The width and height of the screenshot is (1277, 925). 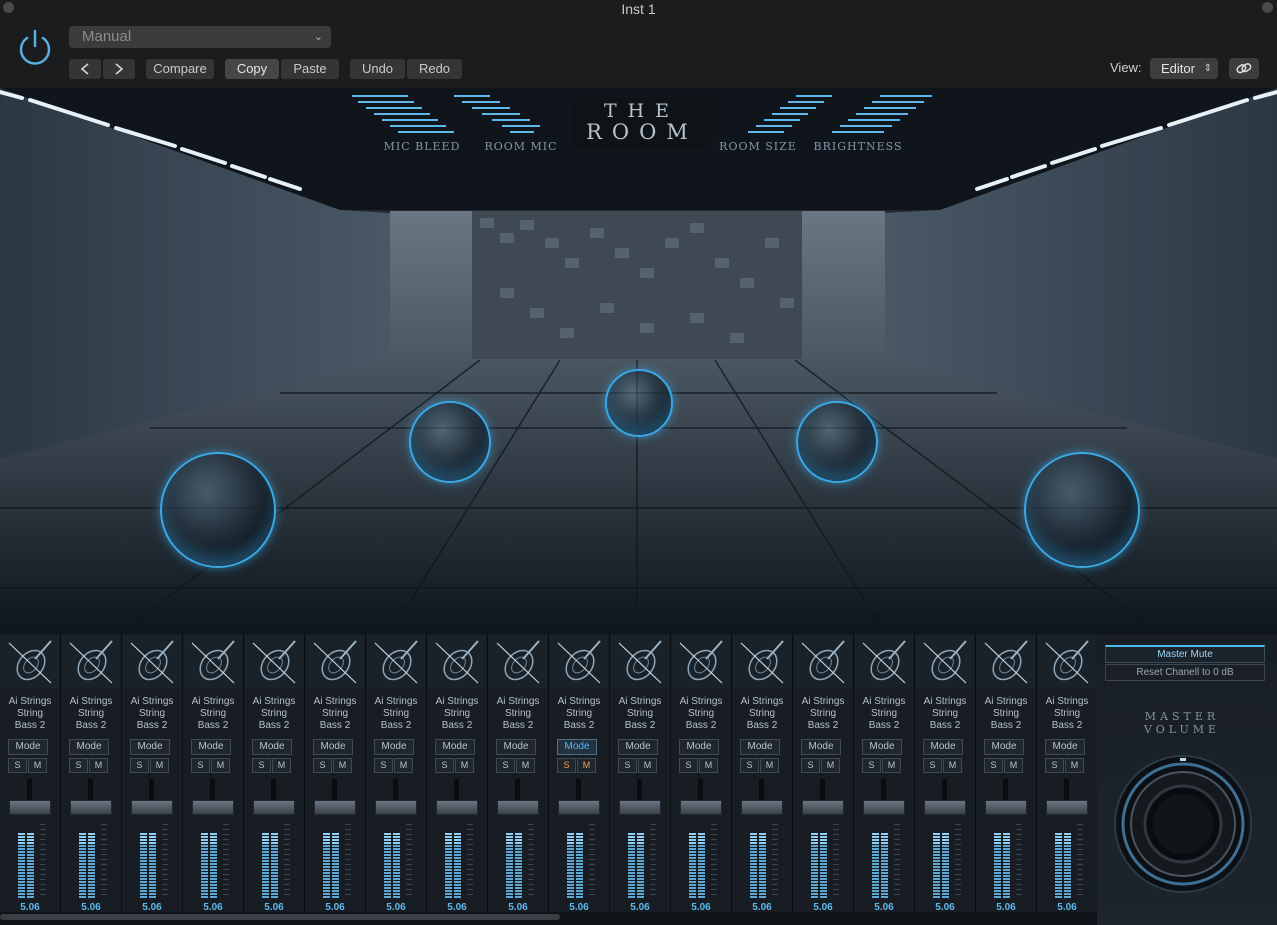 I want to click on master-volume-knob, so click(x=1183, y=824).